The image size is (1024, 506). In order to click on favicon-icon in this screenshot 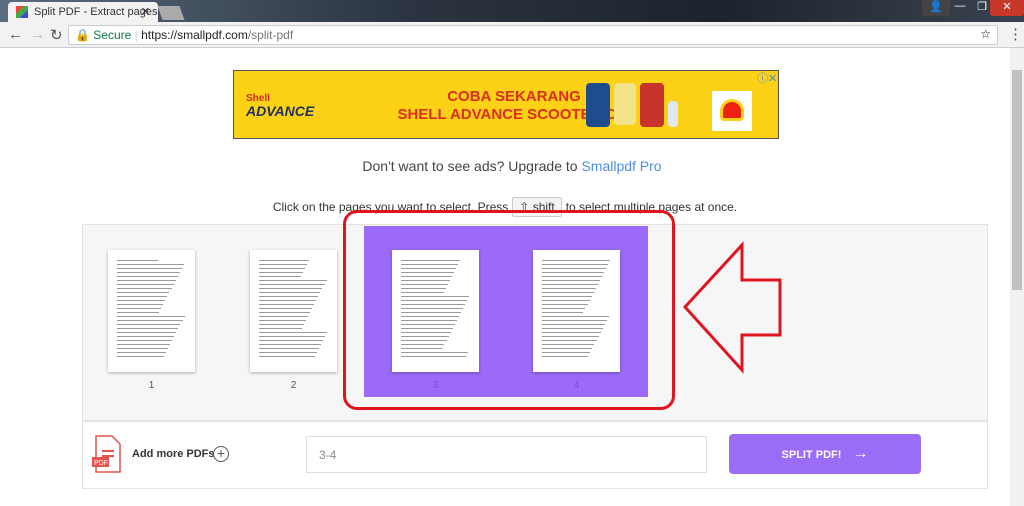, I will do `click(22, 12)`.